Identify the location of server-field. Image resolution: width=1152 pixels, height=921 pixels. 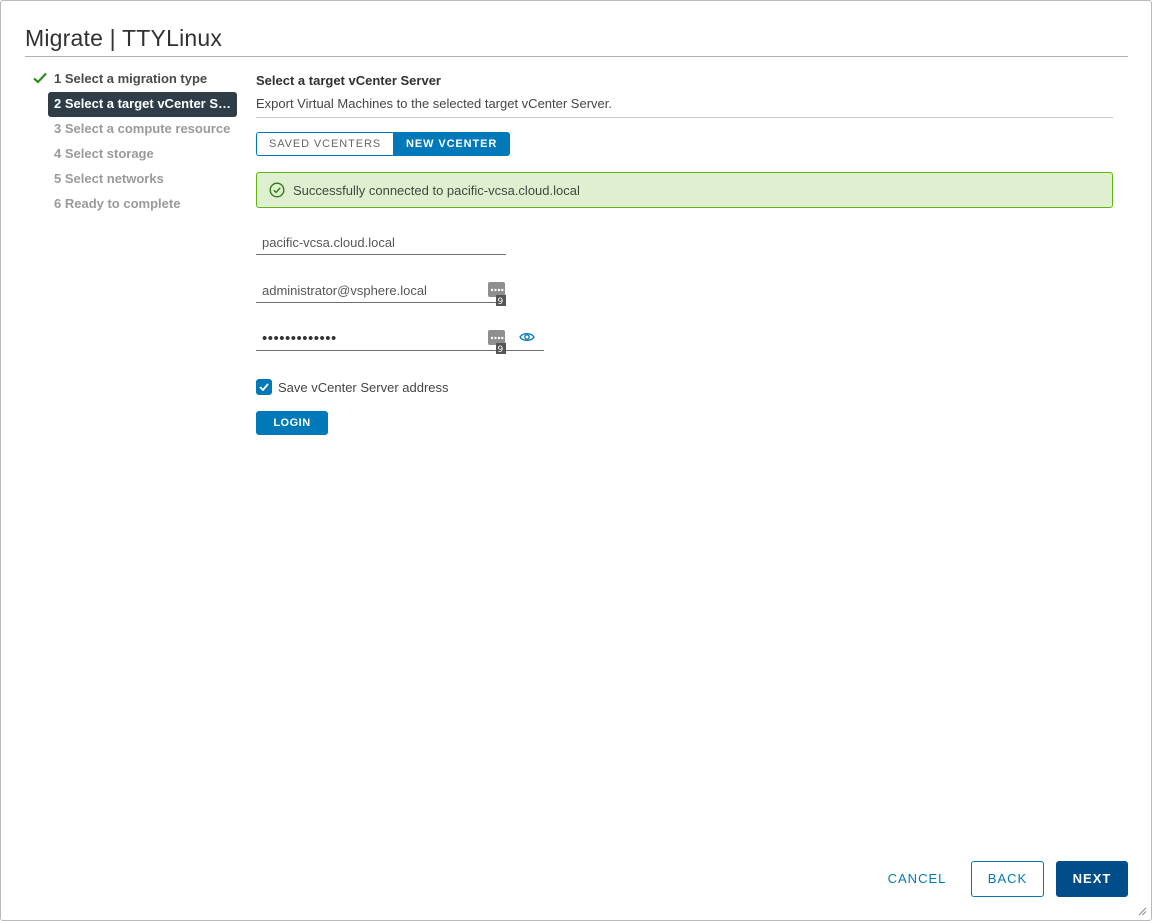
(381, 243).